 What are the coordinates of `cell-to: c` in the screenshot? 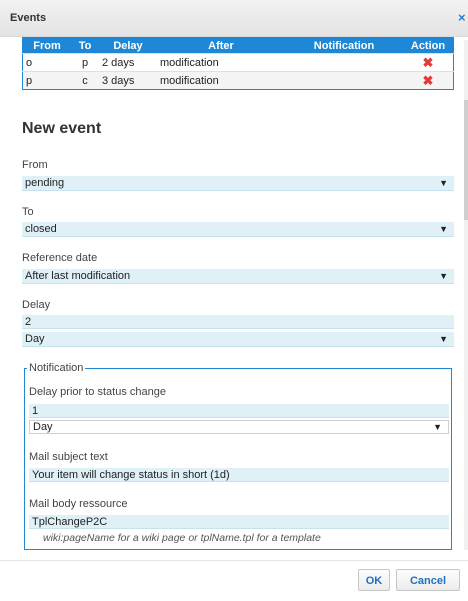 It's located at (85, 80).